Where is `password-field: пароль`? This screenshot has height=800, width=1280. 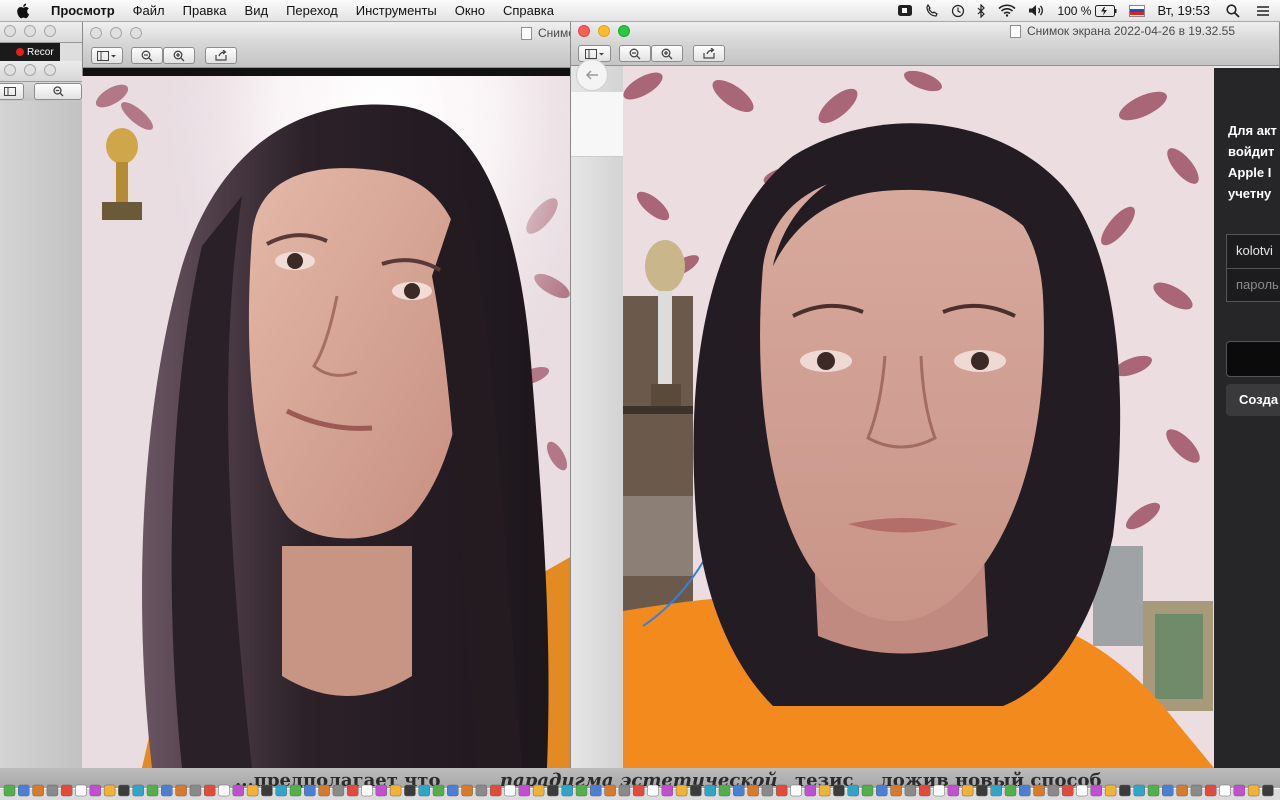
password-field: пароль is located at coordinates (1253, 285).